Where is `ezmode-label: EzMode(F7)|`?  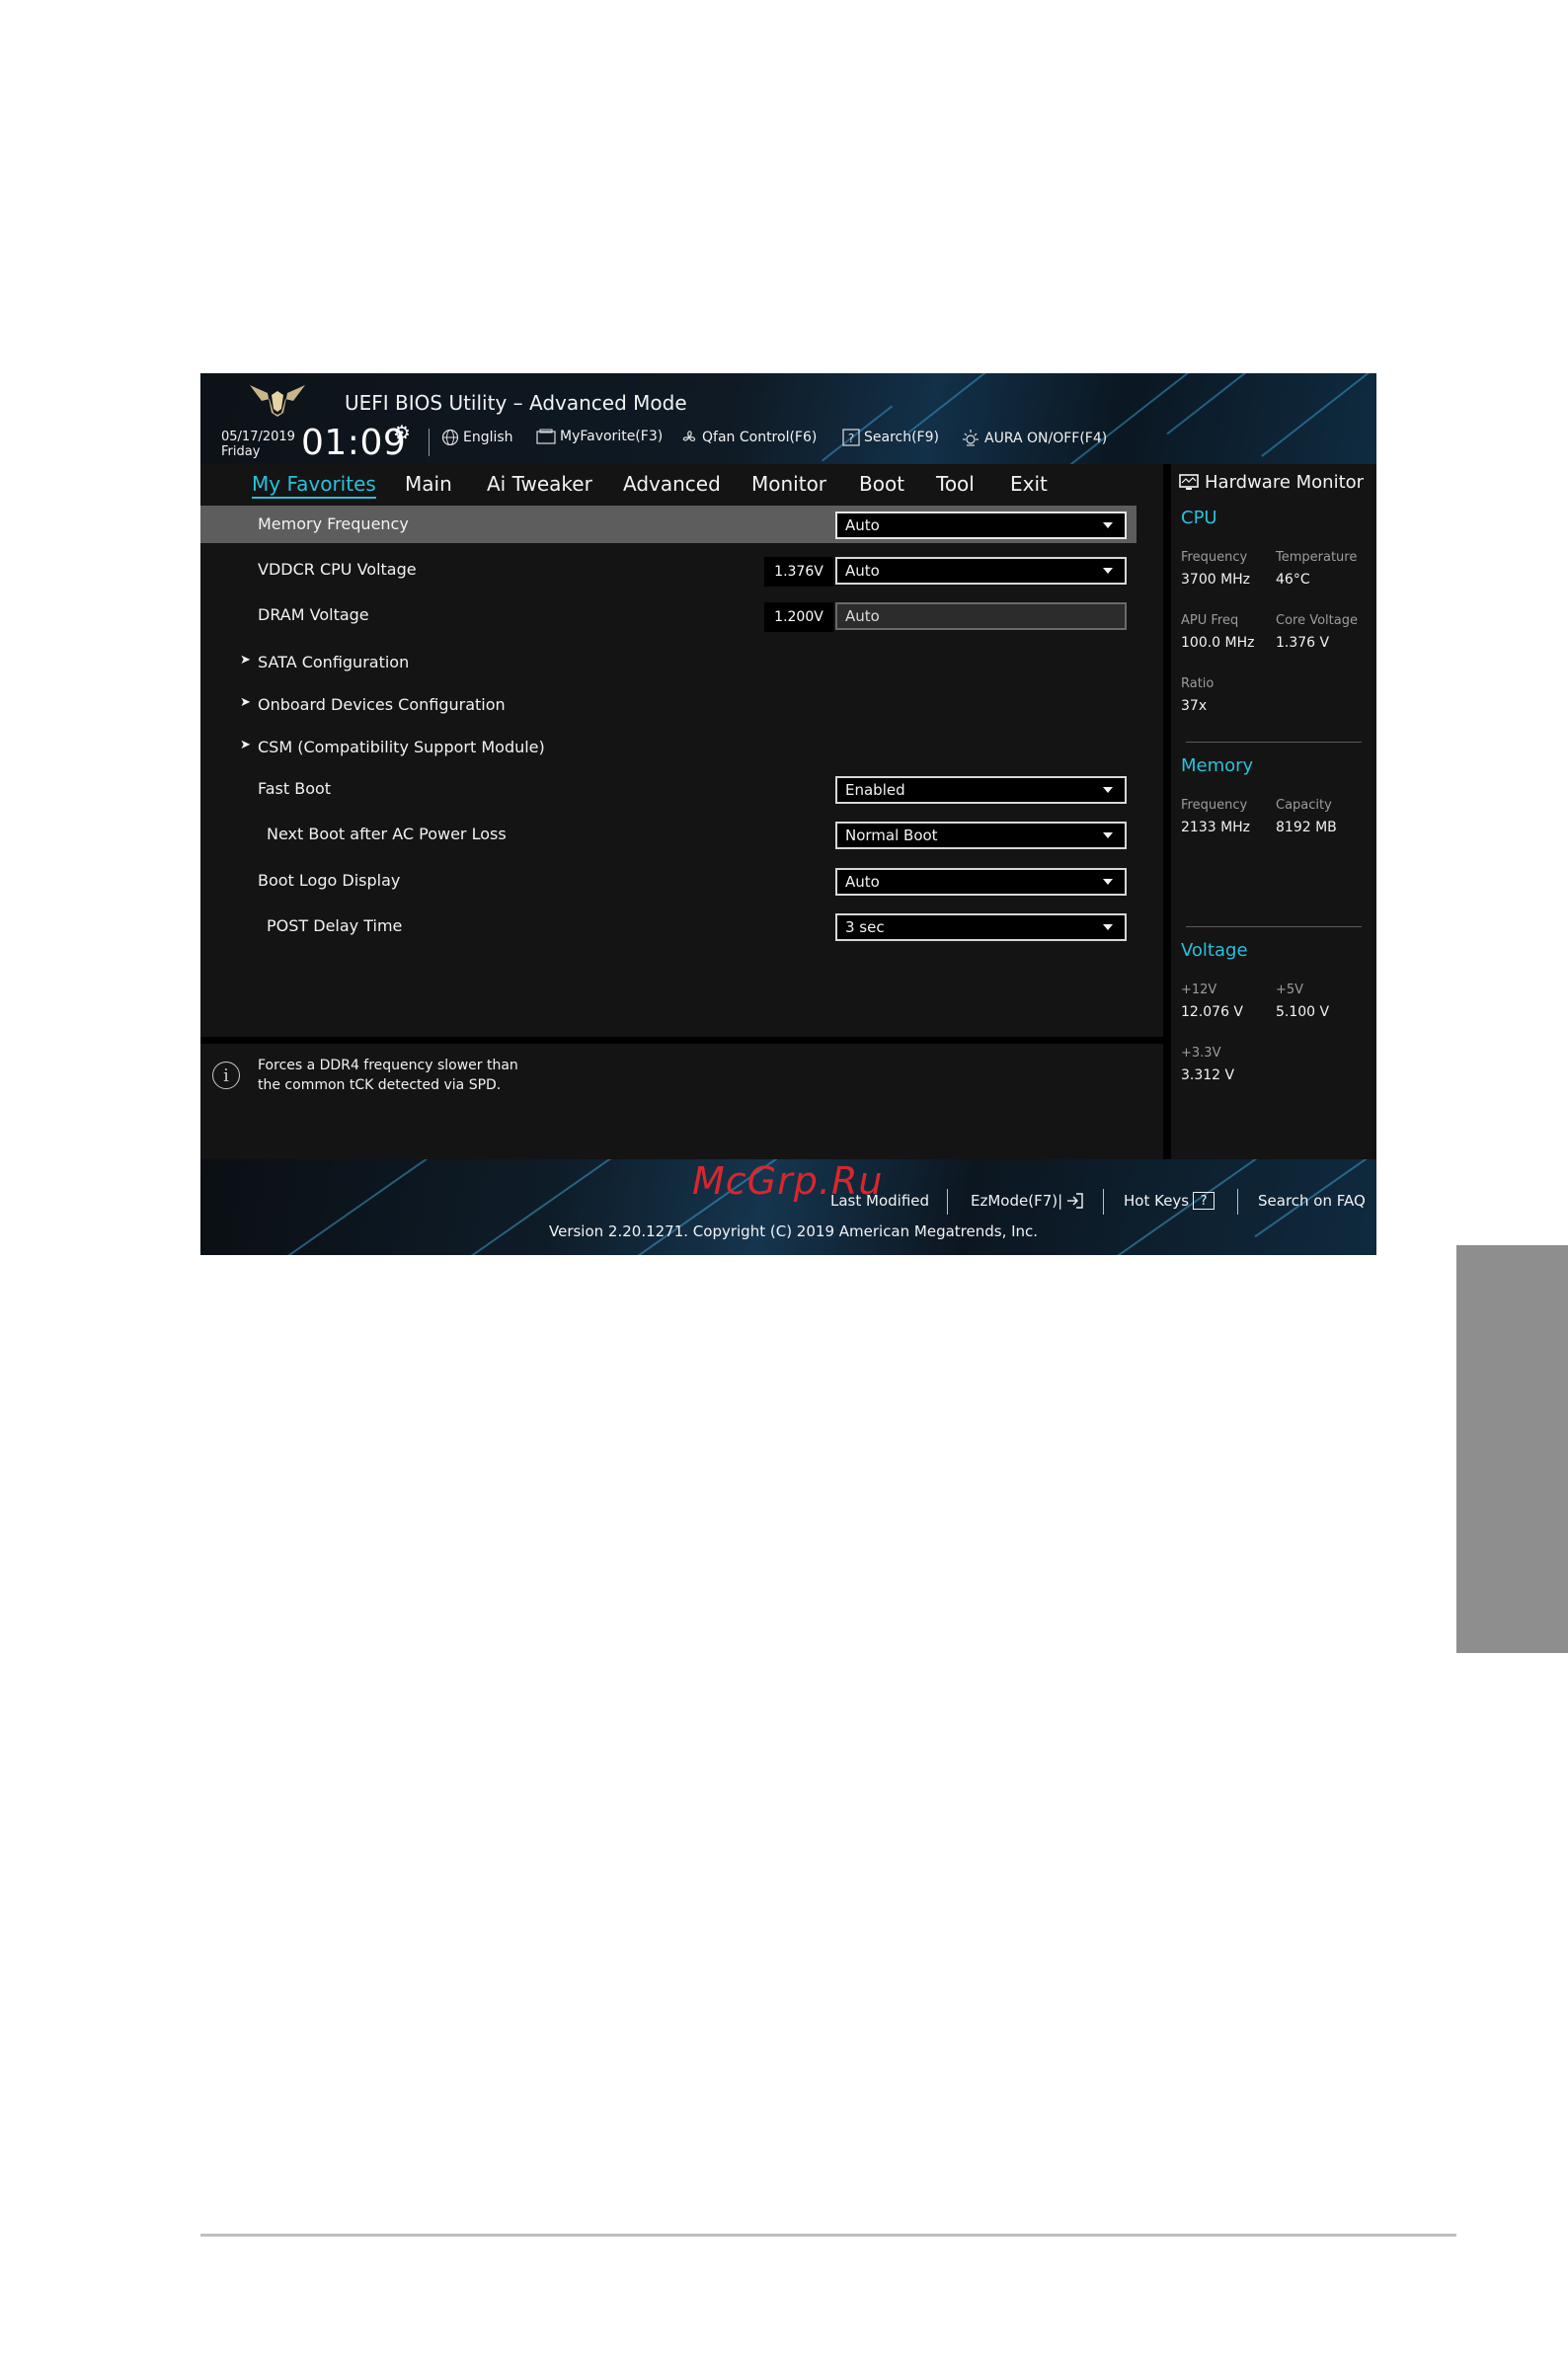 ezmode-label: EzMode(F7)| is located at coordinates (1017, 1201).